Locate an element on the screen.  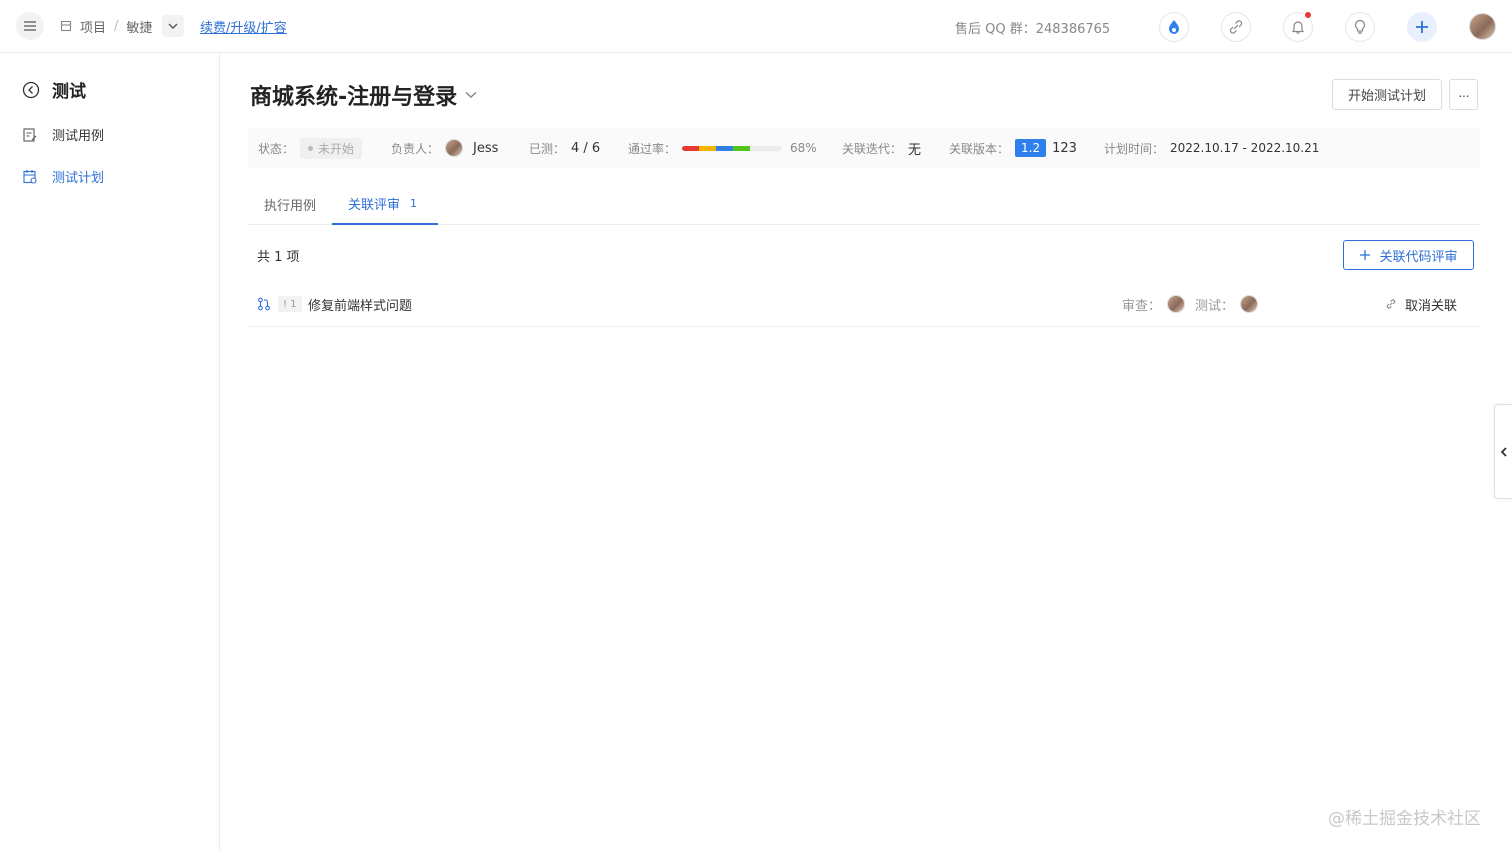
link-icon is located at coordinates (1236, 27).